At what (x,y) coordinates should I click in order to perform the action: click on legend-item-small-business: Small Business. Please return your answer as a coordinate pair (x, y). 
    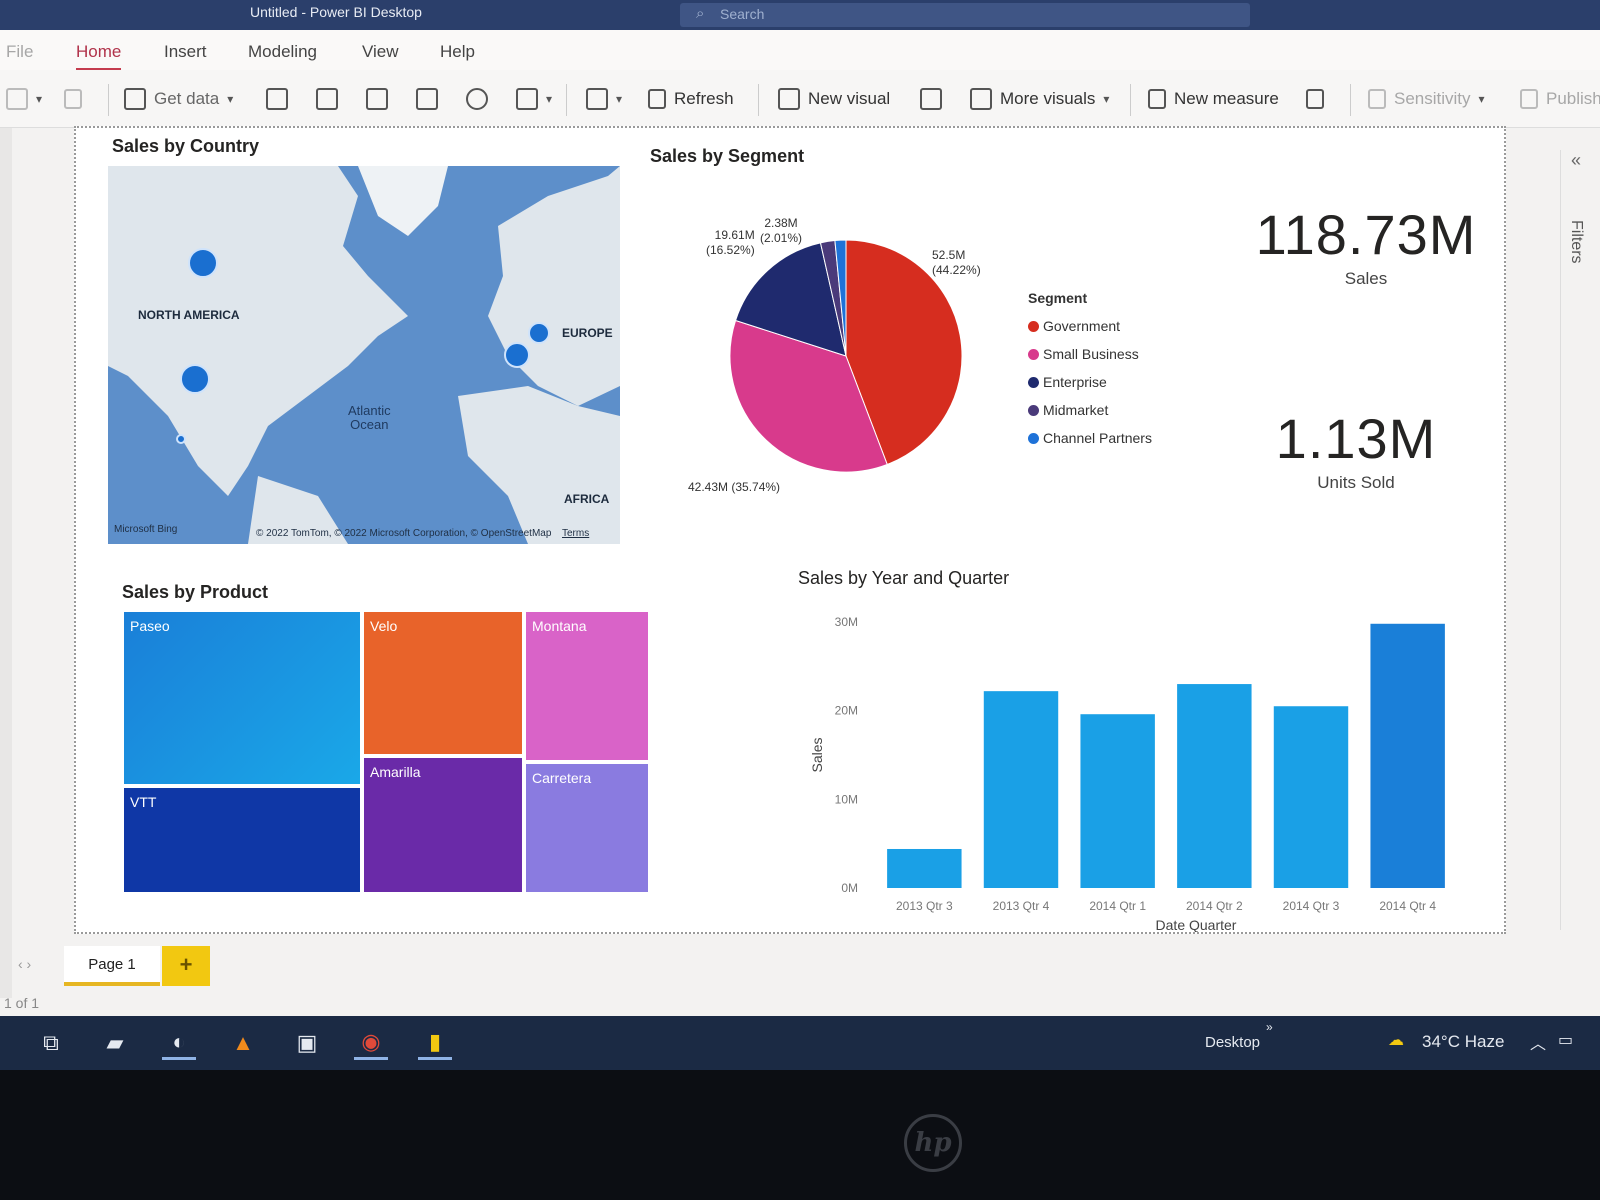
    Looking at the image, I should click on (1090, 354).